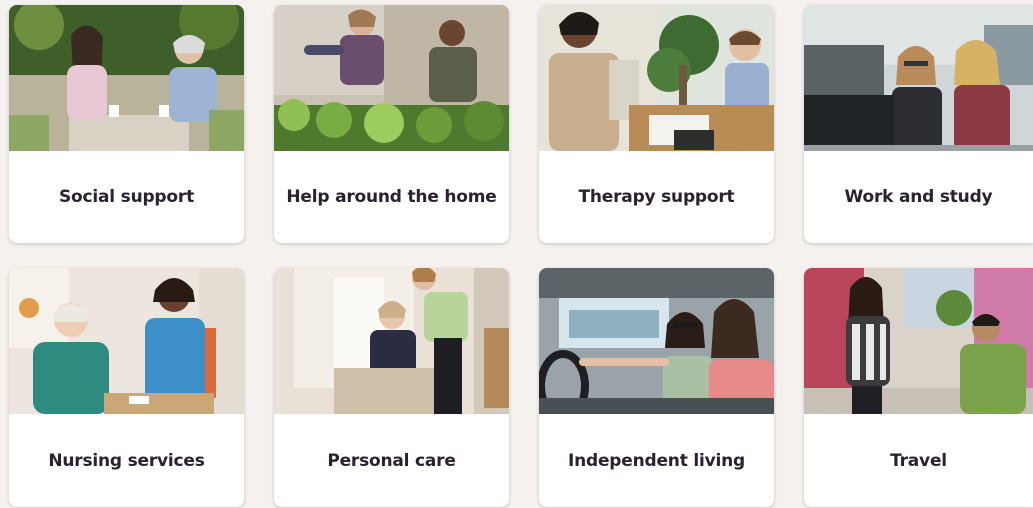 The image size is (1033, 508). I want to click on card-work-and-study: Work and study, so click(918, 124).